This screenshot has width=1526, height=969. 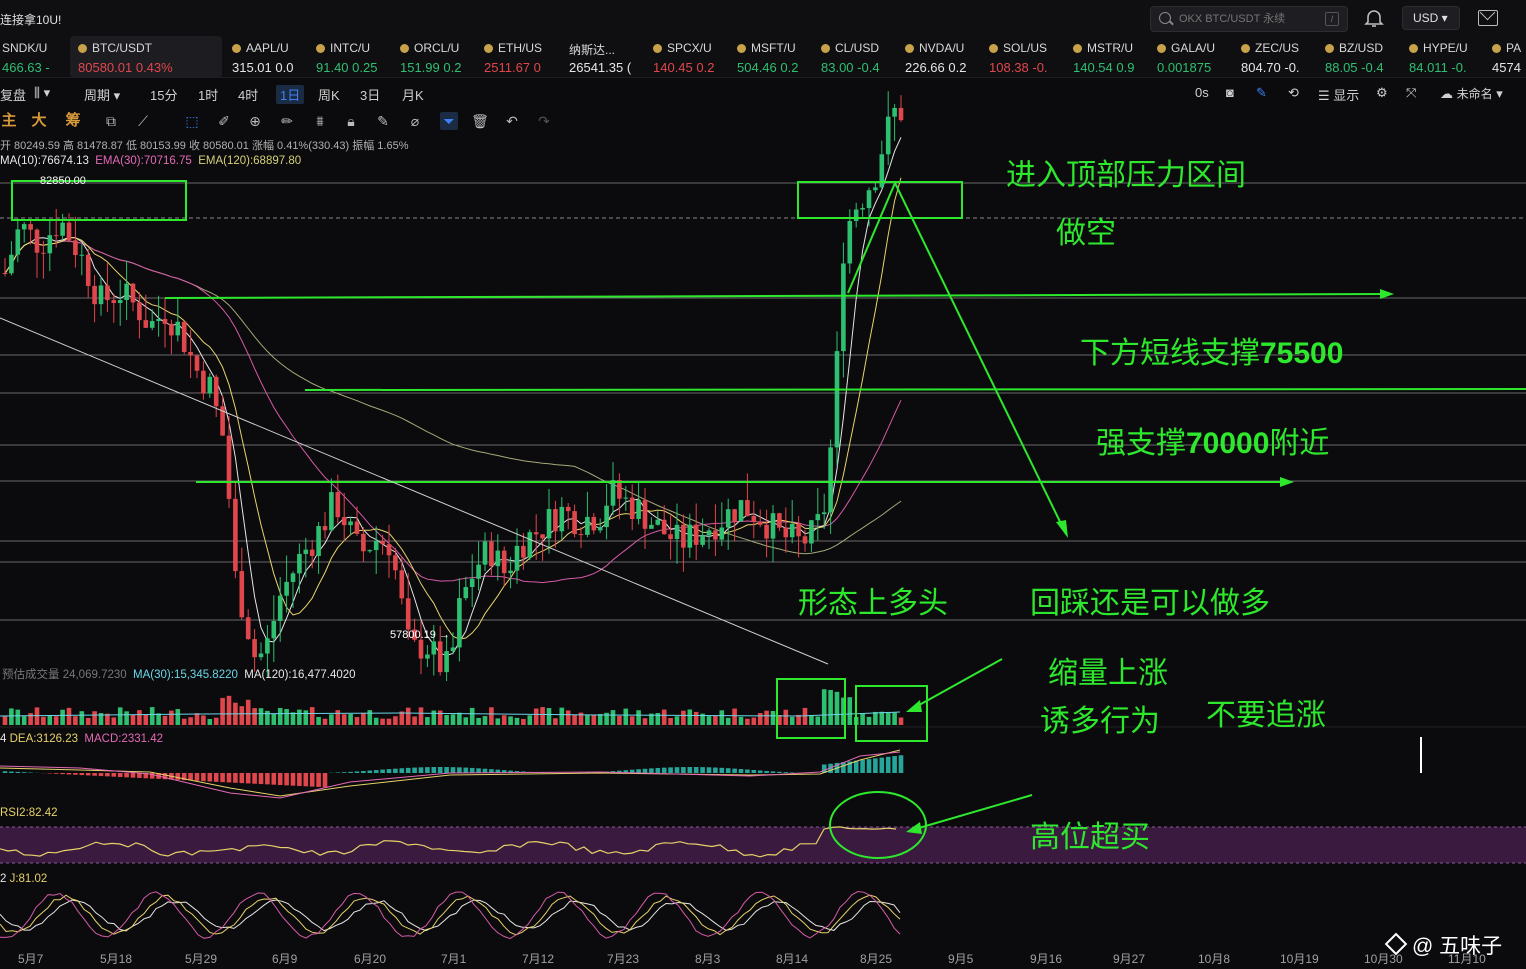 I want to click on logo-icon, so click(x=1396, y=944).